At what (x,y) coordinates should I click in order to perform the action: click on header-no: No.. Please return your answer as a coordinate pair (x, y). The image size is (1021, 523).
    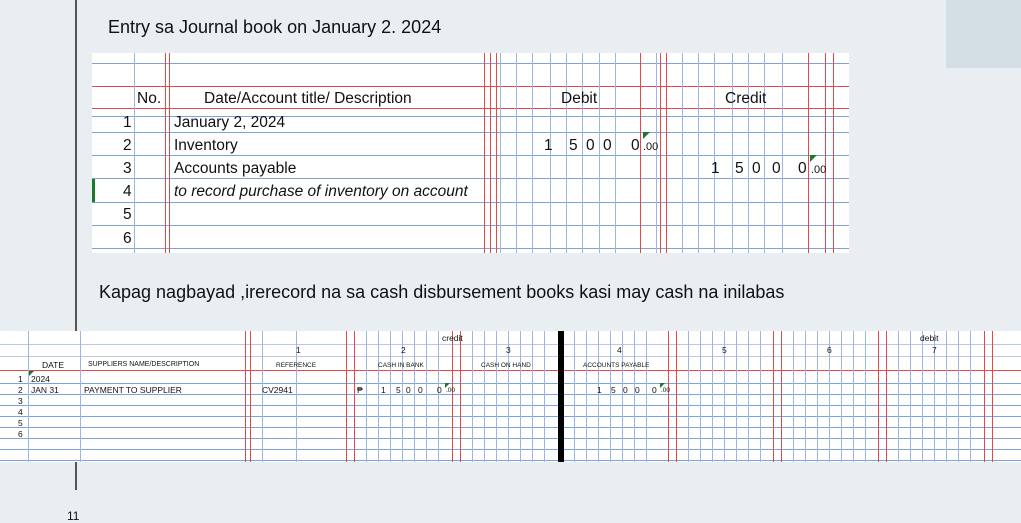
    Looking at the image, I should click on (149, 98).